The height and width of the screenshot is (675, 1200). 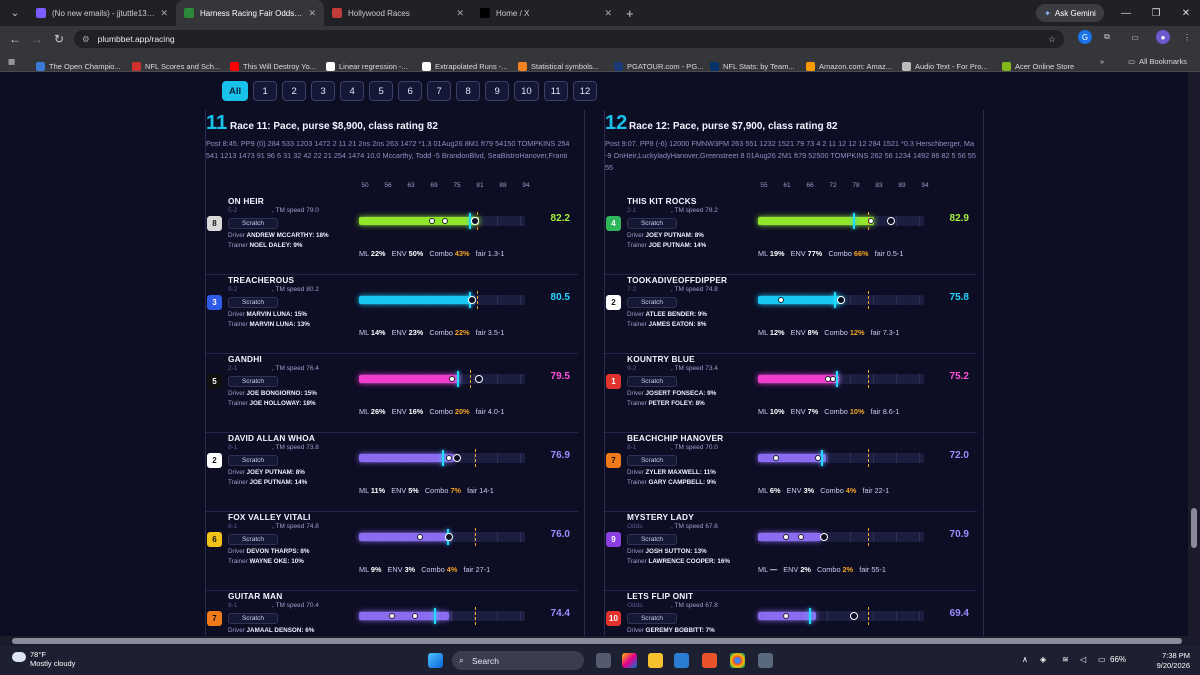 What do you see at coordinates (1107, 37) in the screenshot?
I see `extensions-icon: ⧉` at bounding box center [1107, 37].